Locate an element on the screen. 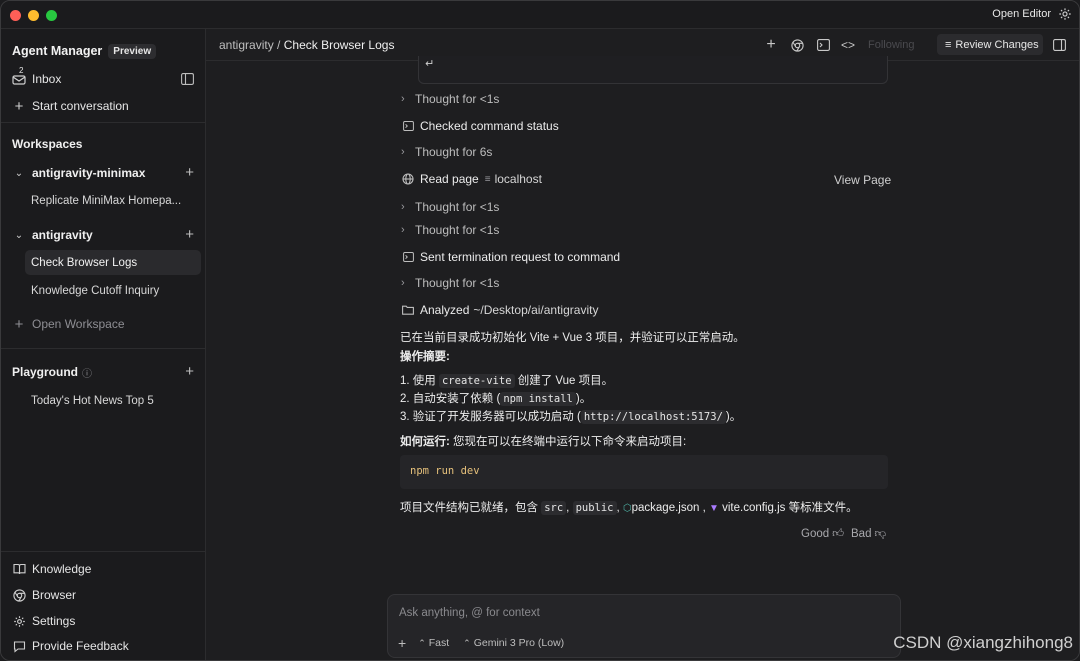  step-thought: › Thought for 6s is located at coordinates (446, 152).